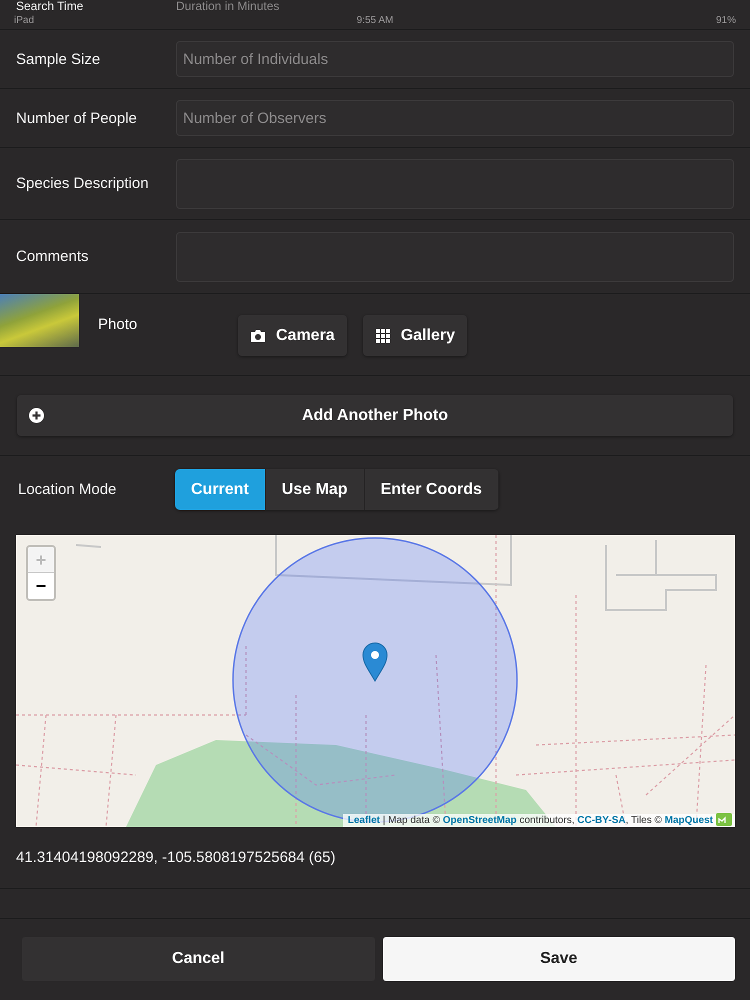 The width and height of the screenshot is (750, 1000). Describe the element at coordinates (414, 335) in the screenshot. I see `gallery-button: Gallery` at that location.